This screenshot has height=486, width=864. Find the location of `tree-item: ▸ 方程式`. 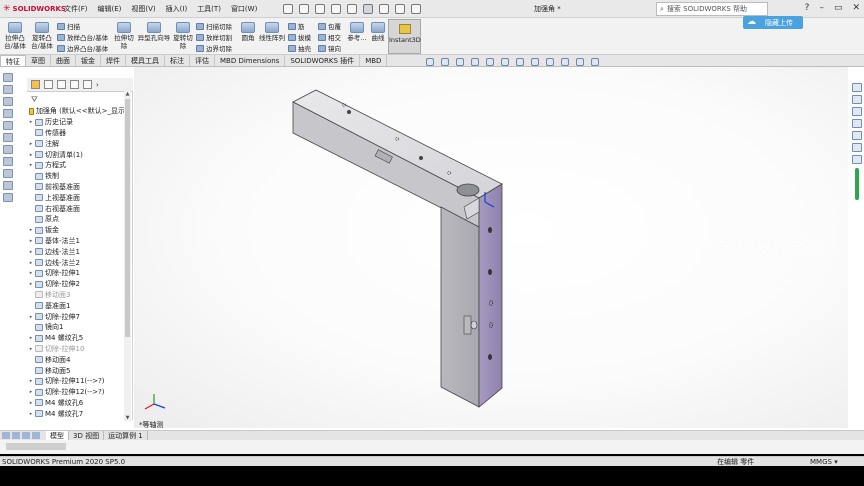

tree-item: ▸ 方程式 is located at coordinates (76, 165).